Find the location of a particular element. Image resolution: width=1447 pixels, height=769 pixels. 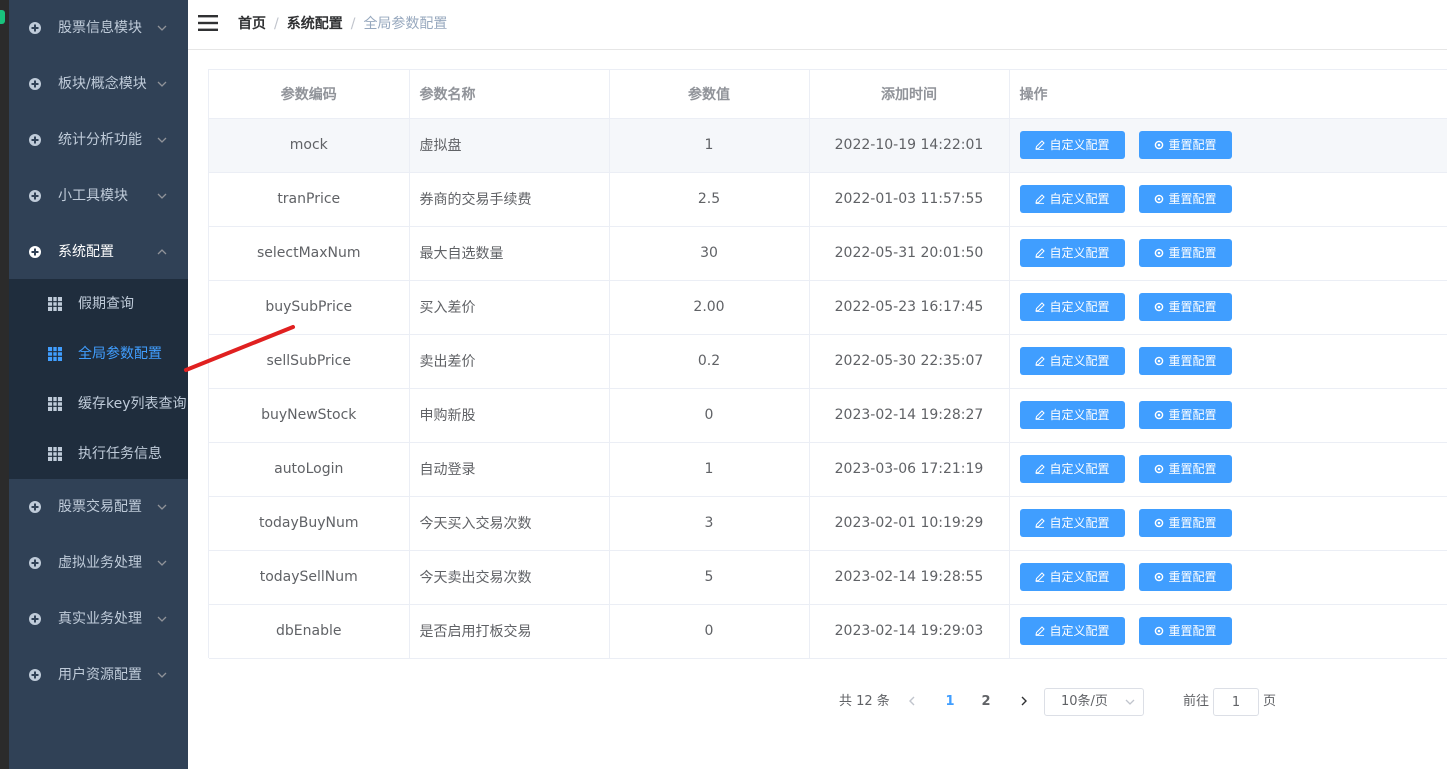

col-header-name: 参数名称 is located at coordinates (509, 94).